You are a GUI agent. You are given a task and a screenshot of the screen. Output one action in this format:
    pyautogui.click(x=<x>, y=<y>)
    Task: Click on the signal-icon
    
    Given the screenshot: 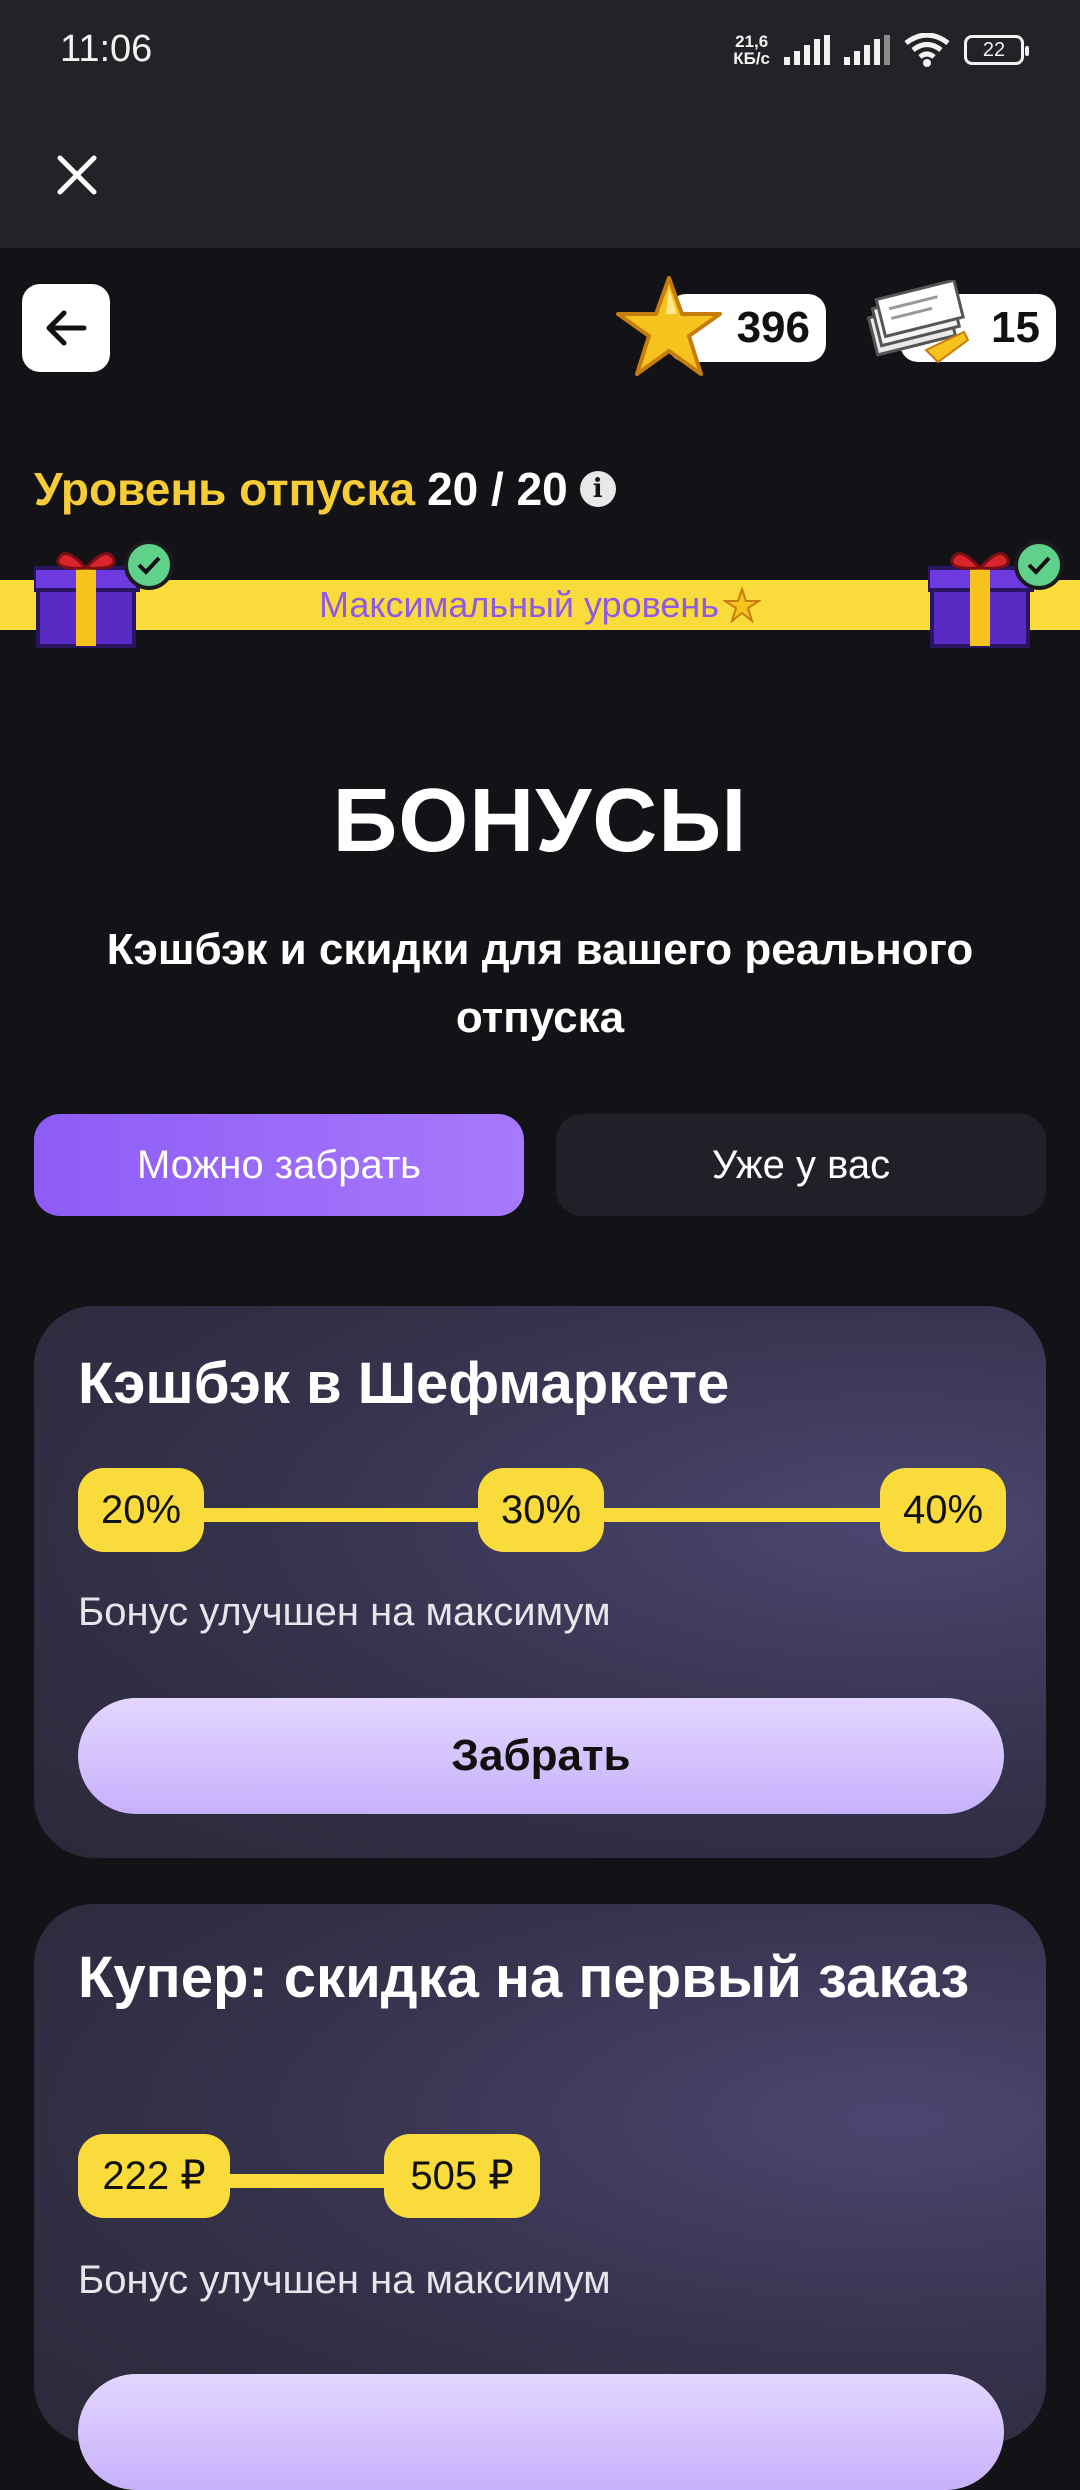 What is the action you would take?
    pyautogui.click(x=807, y=50)
    